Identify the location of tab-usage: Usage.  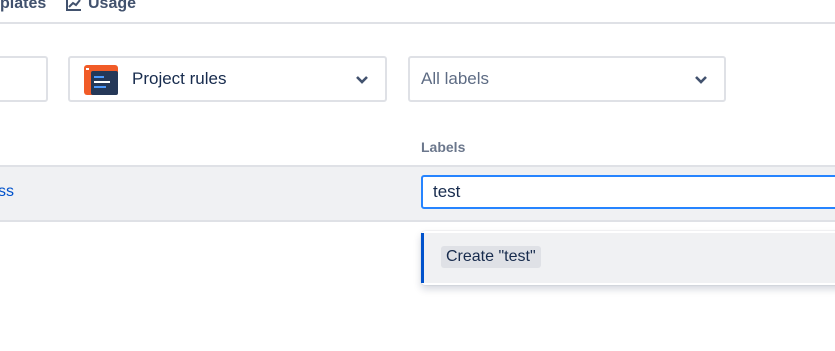
(101, 7).